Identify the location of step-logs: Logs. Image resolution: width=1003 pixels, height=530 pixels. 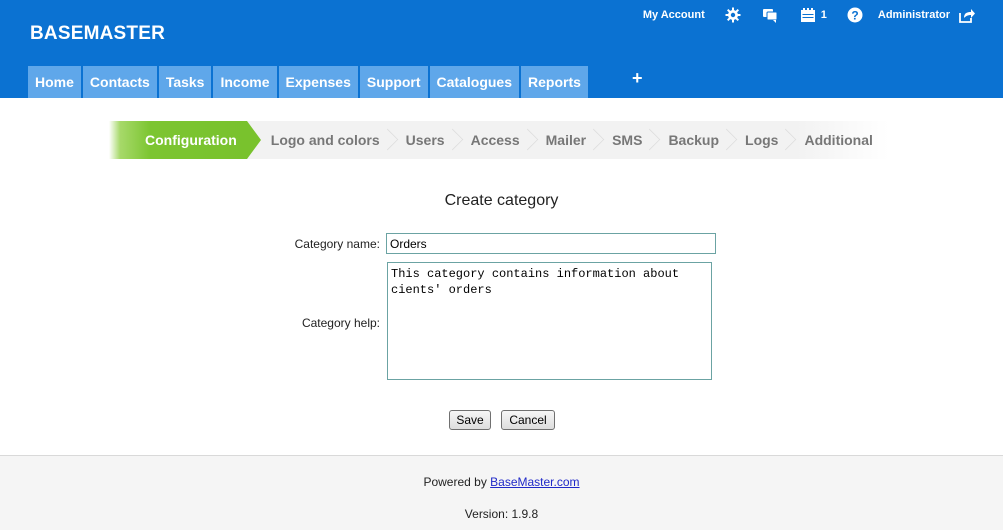
(760, 140).